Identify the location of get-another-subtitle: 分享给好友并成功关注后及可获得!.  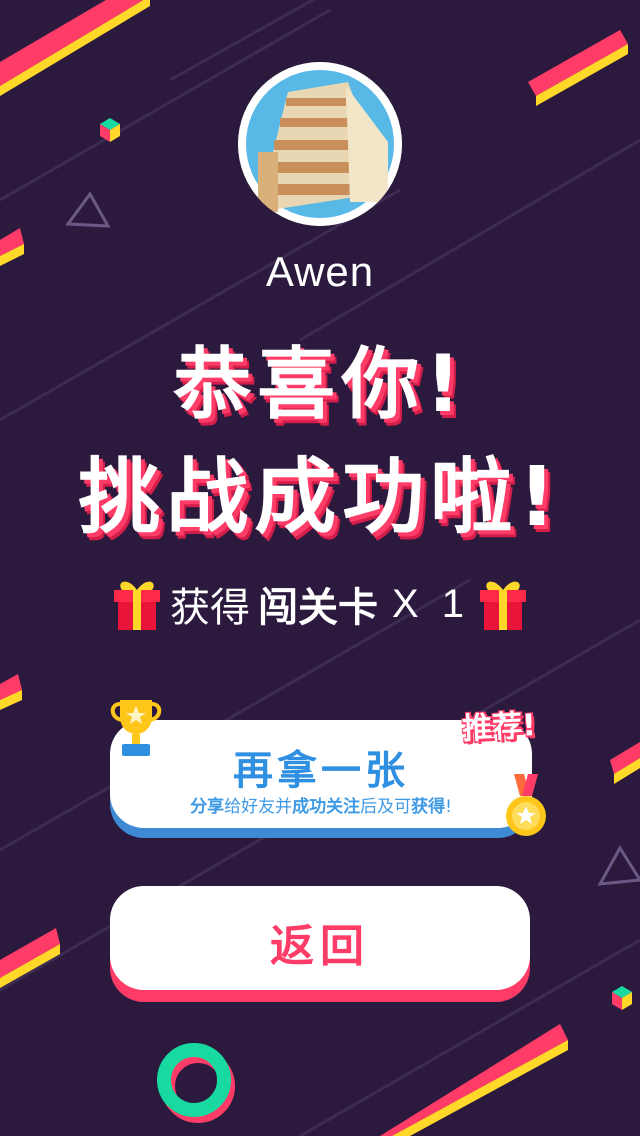
(321, 807).